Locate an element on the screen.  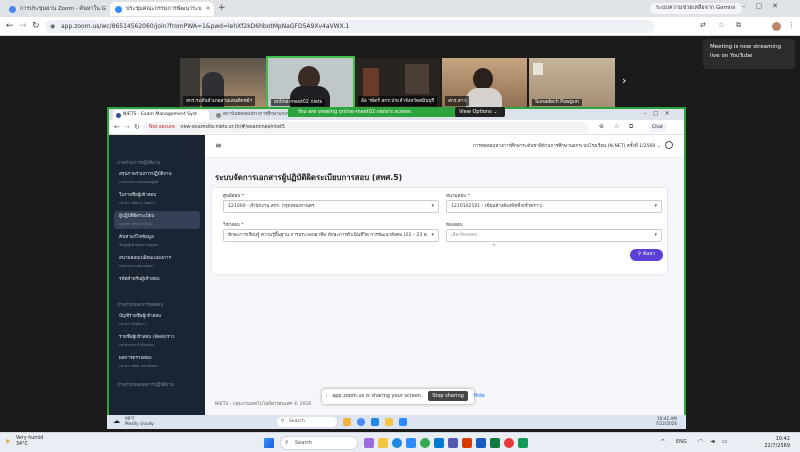
powerpoint-icon is located at coordinates (467, 443).